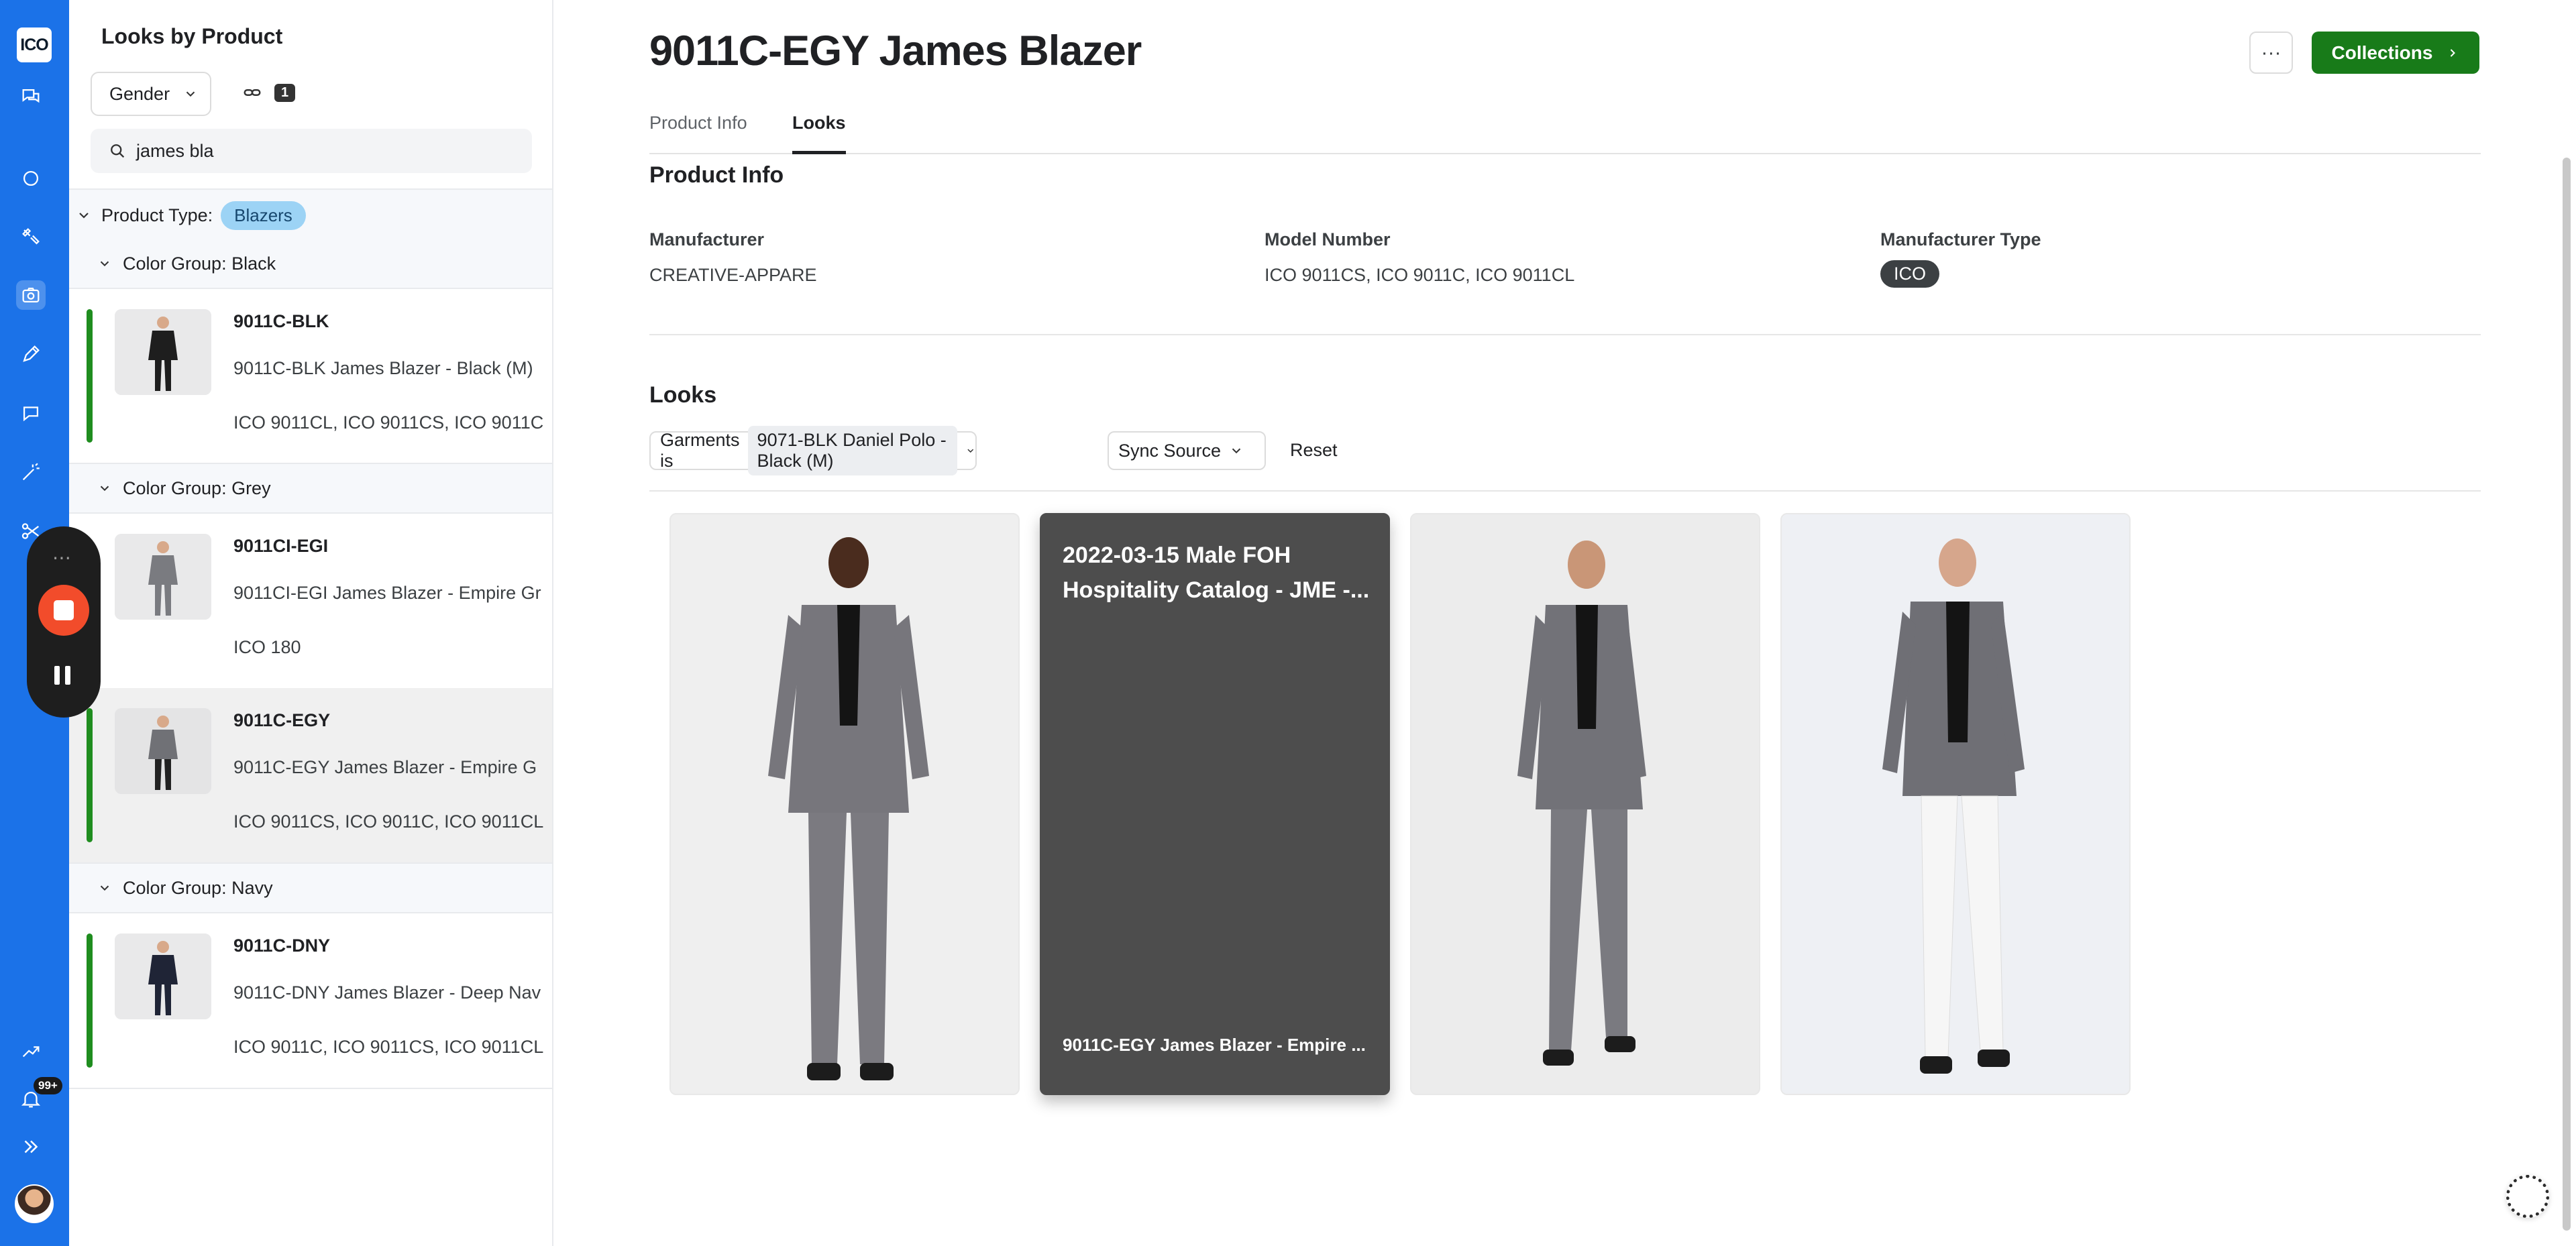  What do you see at coordinates (2271, 53) in the screenshot?
I see `more-options-button: ···` at bounding box center [2271, 53].